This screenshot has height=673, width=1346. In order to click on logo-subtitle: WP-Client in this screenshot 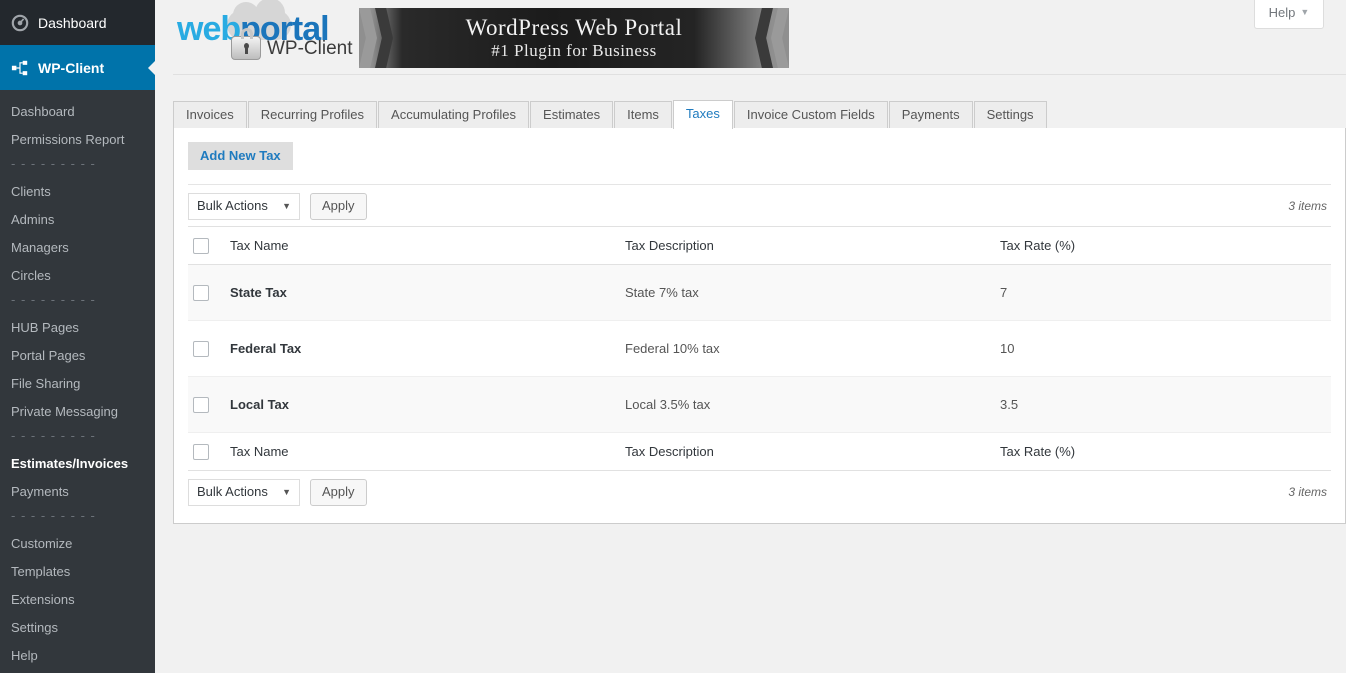, I will do `click(310, 48)`.